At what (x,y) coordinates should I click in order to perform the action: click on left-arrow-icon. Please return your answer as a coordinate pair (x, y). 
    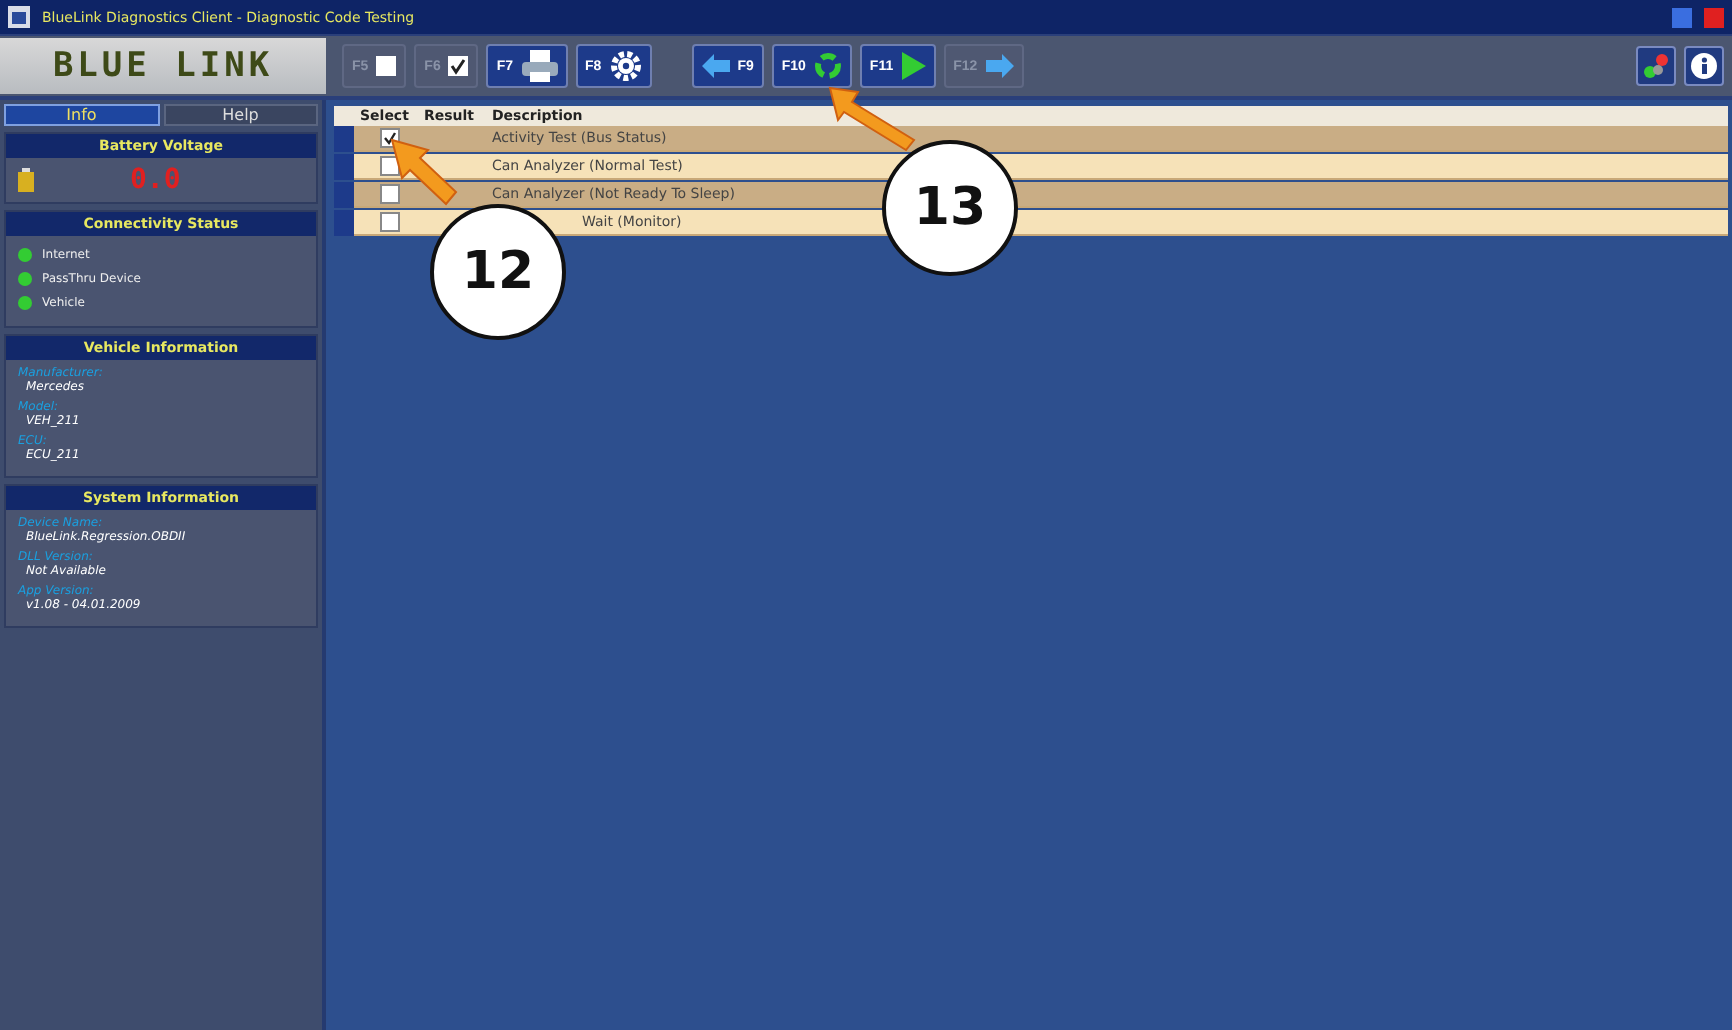
    Looking at the image, I should click on (715, 66).